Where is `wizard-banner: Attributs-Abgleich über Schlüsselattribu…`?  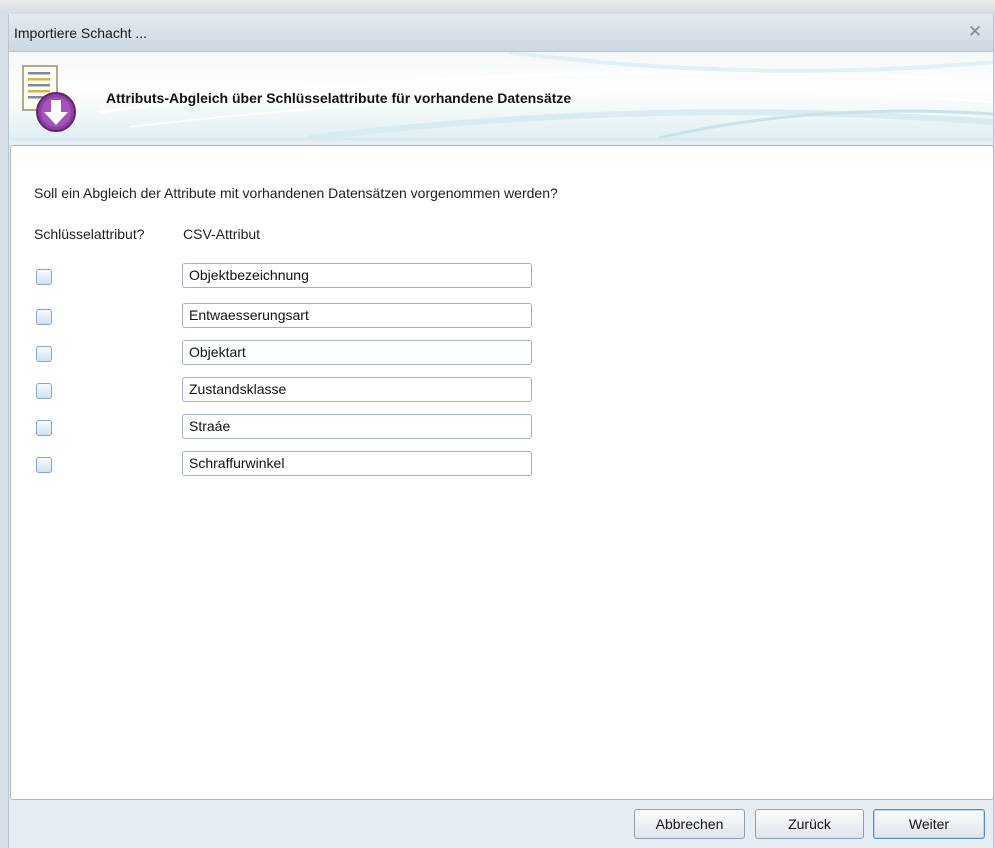
wizard-banner: Attributs-Abgleich über Schlüsselattribu… is located at coordinates (501, 95).